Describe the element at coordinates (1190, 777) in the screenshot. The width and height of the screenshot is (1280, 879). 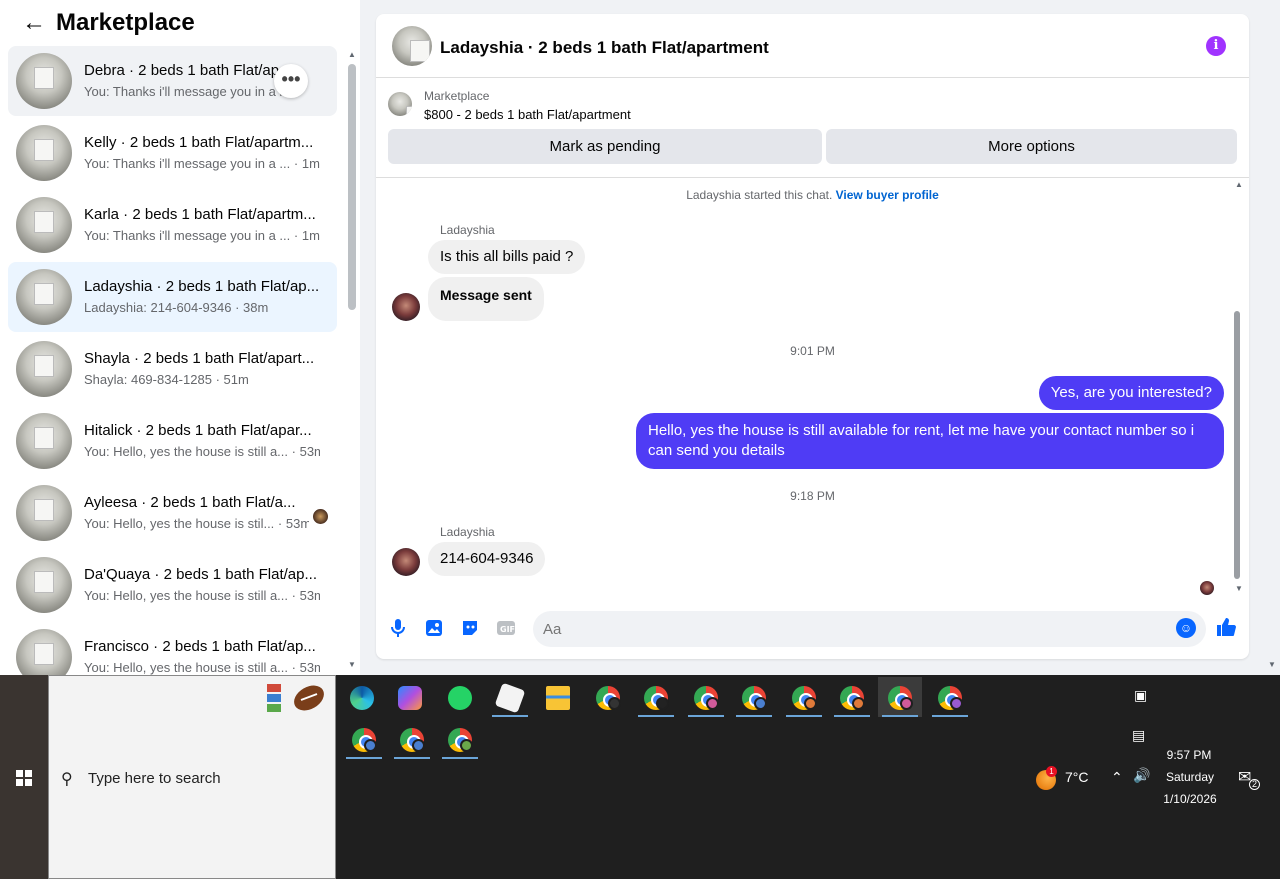
I see `clock-day: Saturday` at that location.